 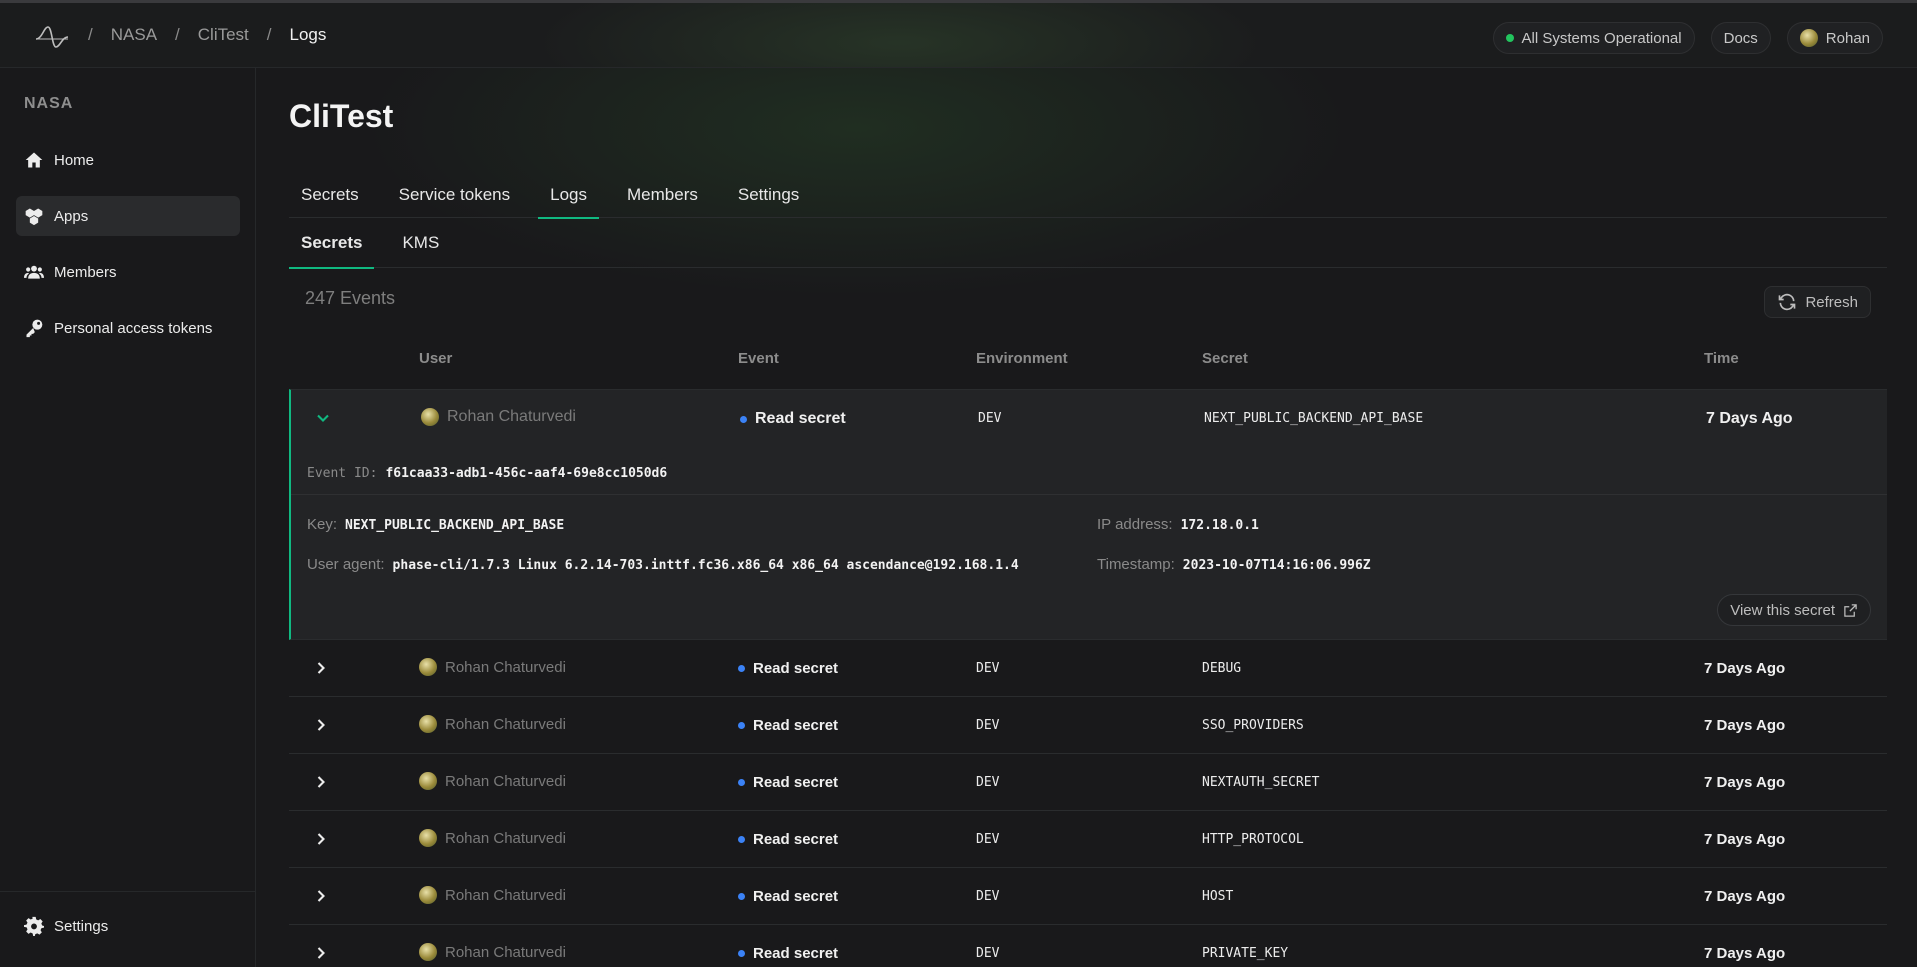 I want to click on row-secret: SSO_PROVIDERS, so click(x=1253, y=725).